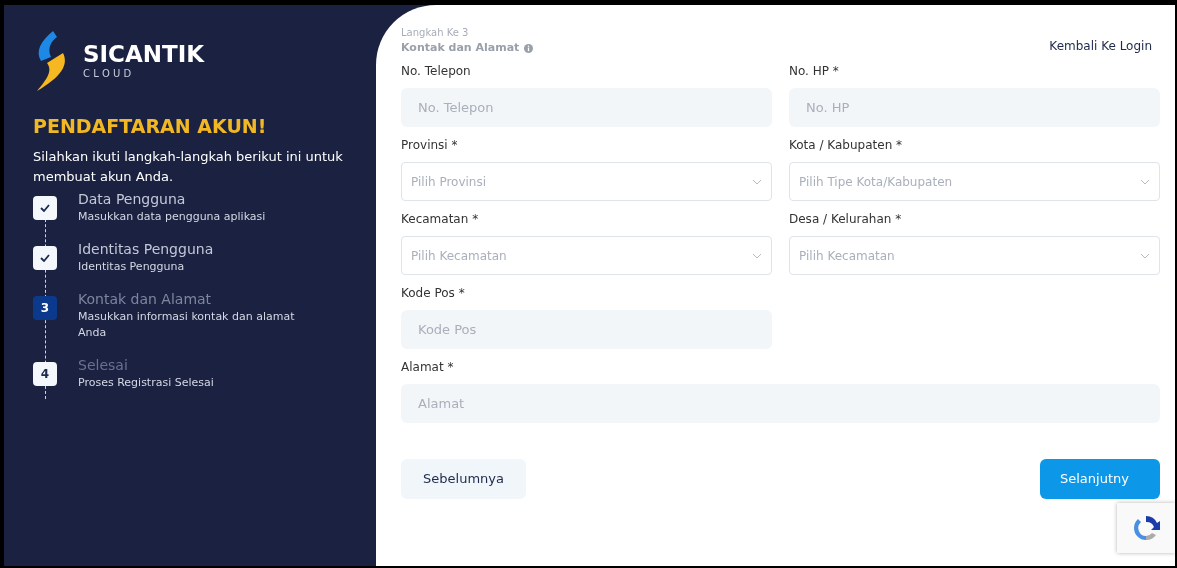 Image resolution: width=1177 pixels, height=568 pixels. What do you see at coordinates (586, 181) in the screenshot?
I see `select-field: Pilih Provinsi` at bounding box center [586, 181].